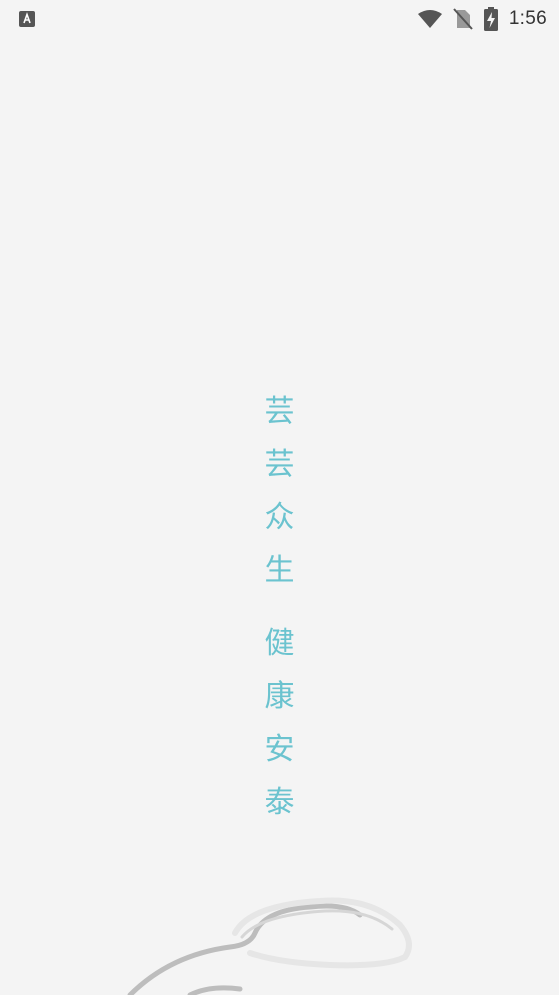  Describe the element at coordinates (463, 19) in the screenshot. I see `no-sim-icon` at that location.